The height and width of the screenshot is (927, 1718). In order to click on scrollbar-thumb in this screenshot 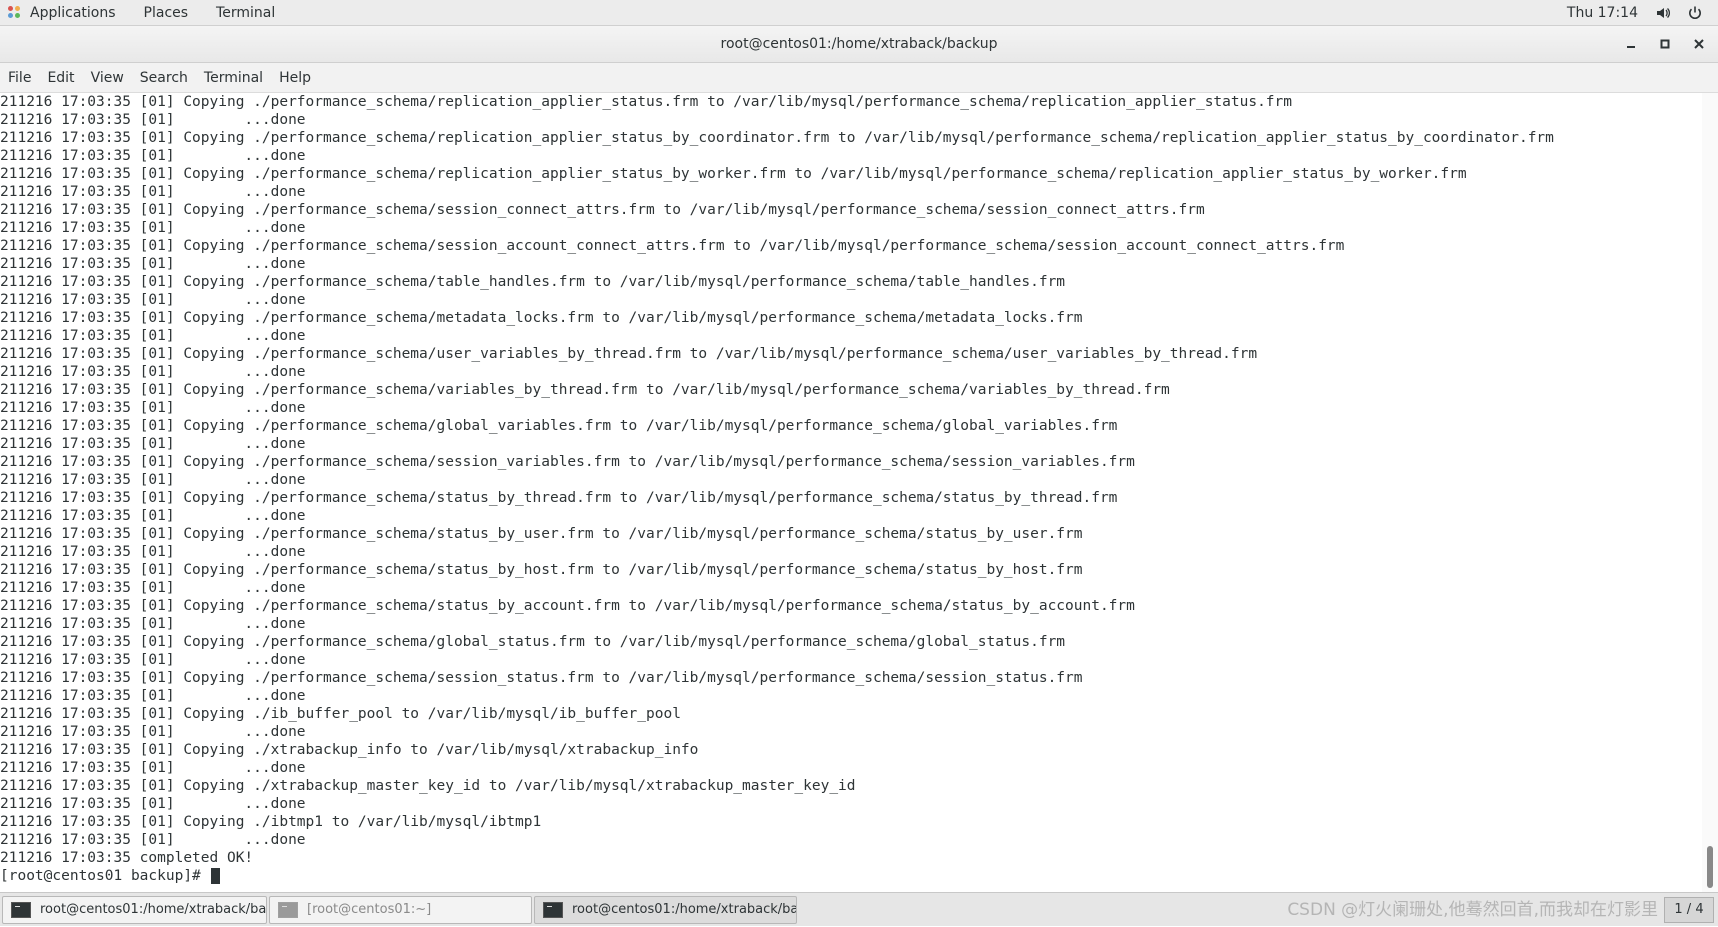, I will do `click(1710, 867)`.